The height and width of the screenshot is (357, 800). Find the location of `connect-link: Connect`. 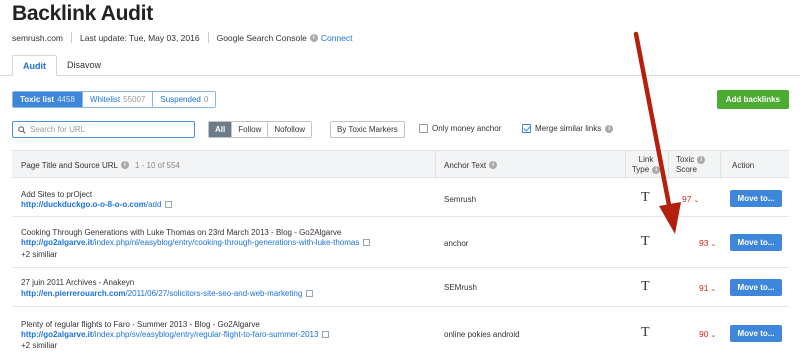

connect-link: Connect is located at coordinates (337, 38).